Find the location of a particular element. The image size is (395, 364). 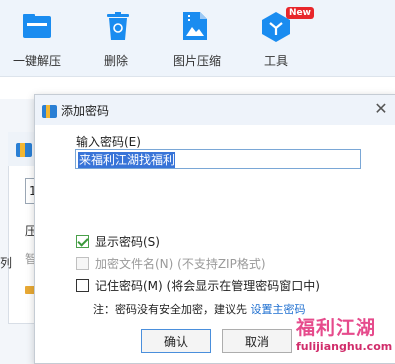

toolbar-item-delete: 删除 is located at coordinates (118, 38).